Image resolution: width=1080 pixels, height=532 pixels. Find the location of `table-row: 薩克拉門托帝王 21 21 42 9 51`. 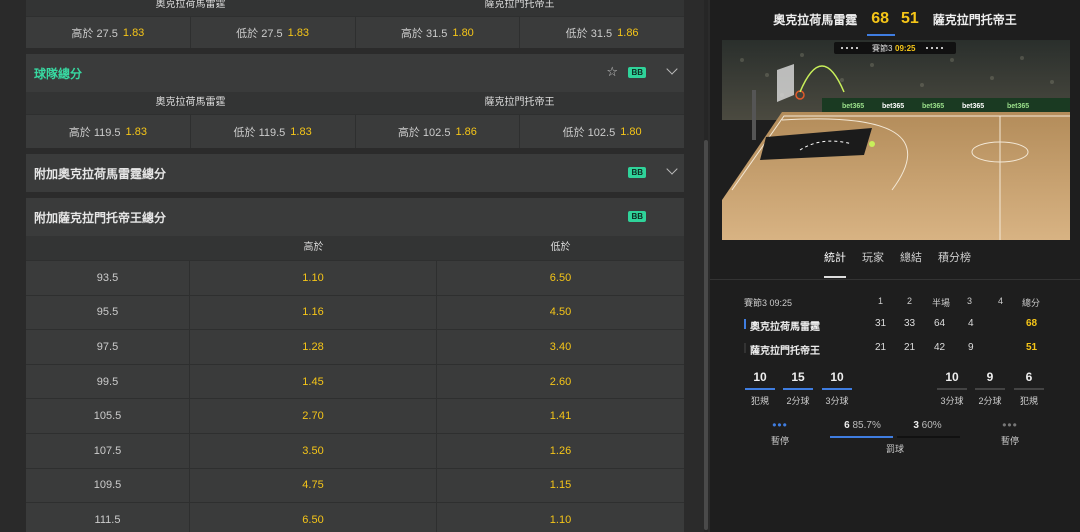

table-row: 薩克拉門托帝王 21 21 42 9 51 is located at coordinates (895, 348).